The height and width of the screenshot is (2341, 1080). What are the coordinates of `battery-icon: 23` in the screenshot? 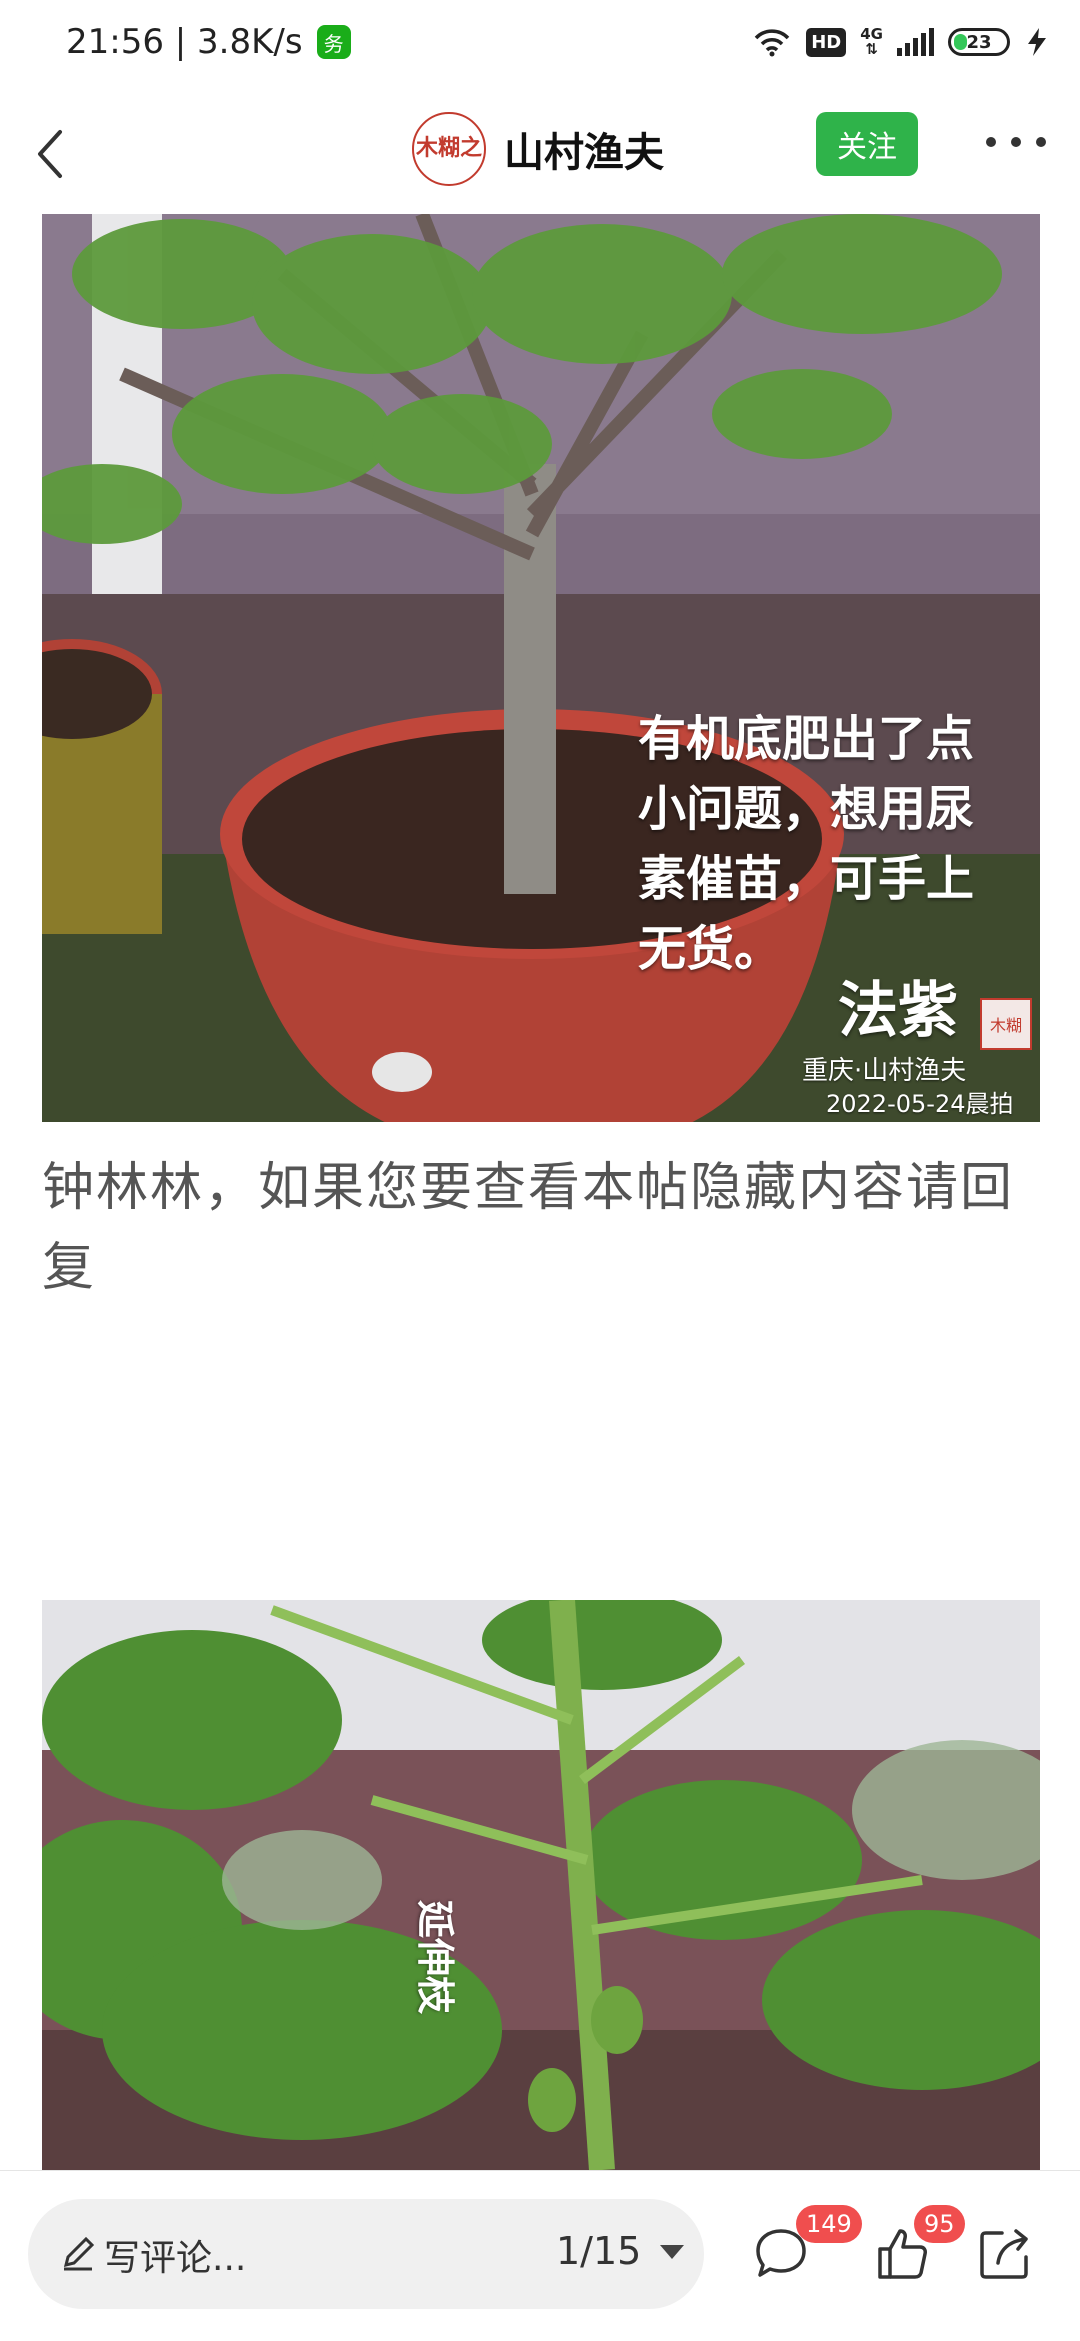 It's located at (979, 42).